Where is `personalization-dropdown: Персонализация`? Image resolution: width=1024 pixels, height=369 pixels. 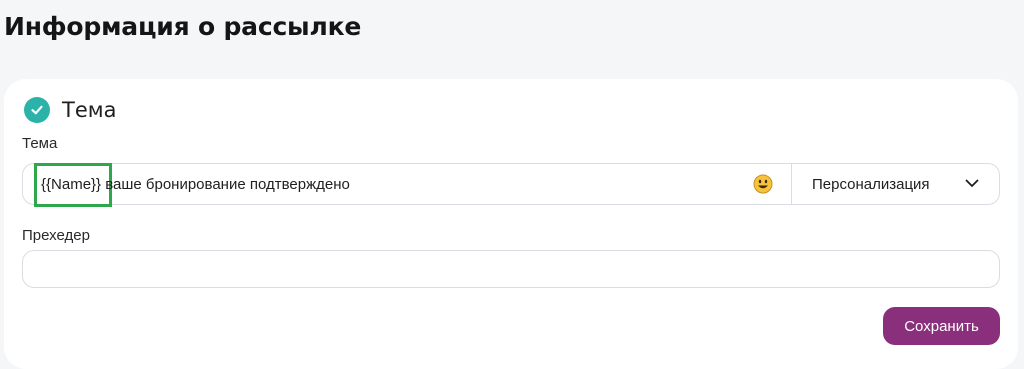
personalization-dropdown: Персонализация is located at coordinates (895, 184).